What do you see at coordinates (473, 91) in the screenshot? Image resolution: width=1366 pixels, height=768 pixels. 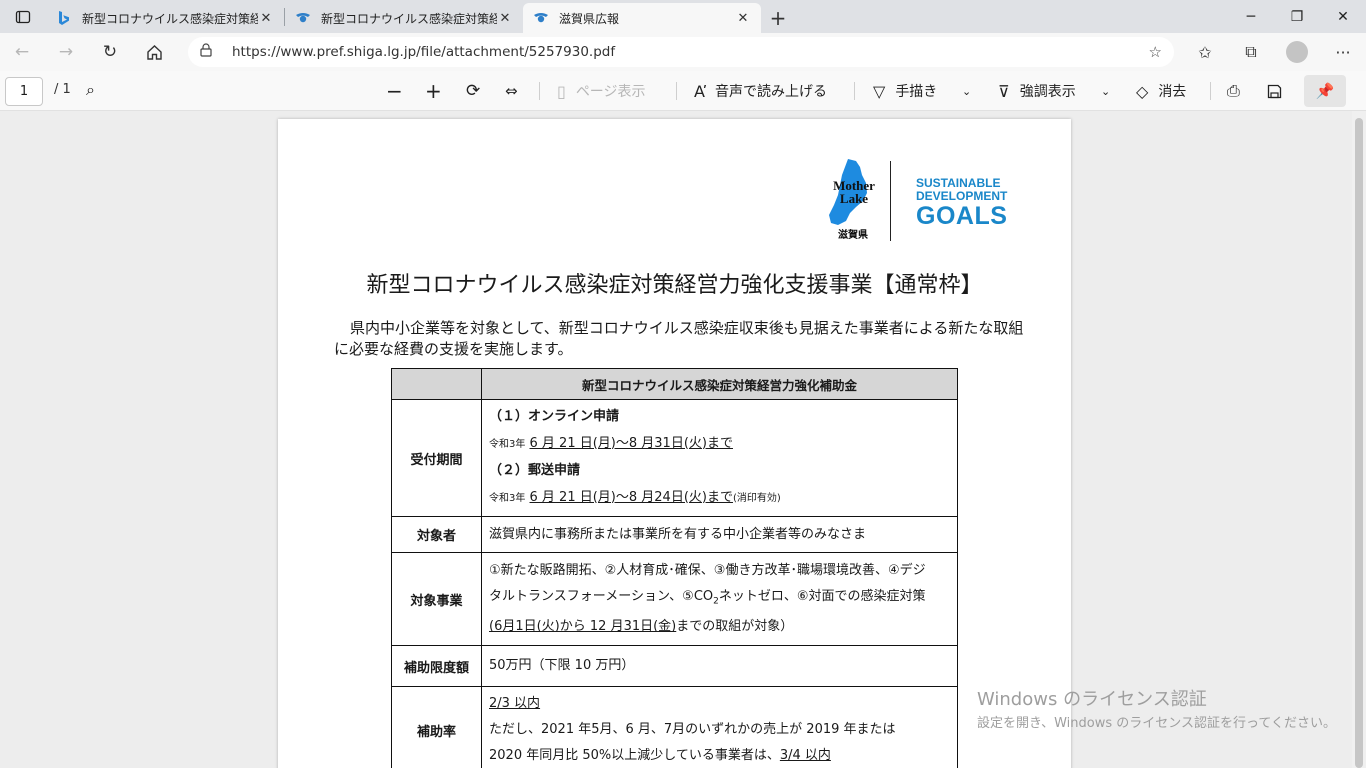 I see `rotate-icon: ⟳` at bounding box center [473, 91].